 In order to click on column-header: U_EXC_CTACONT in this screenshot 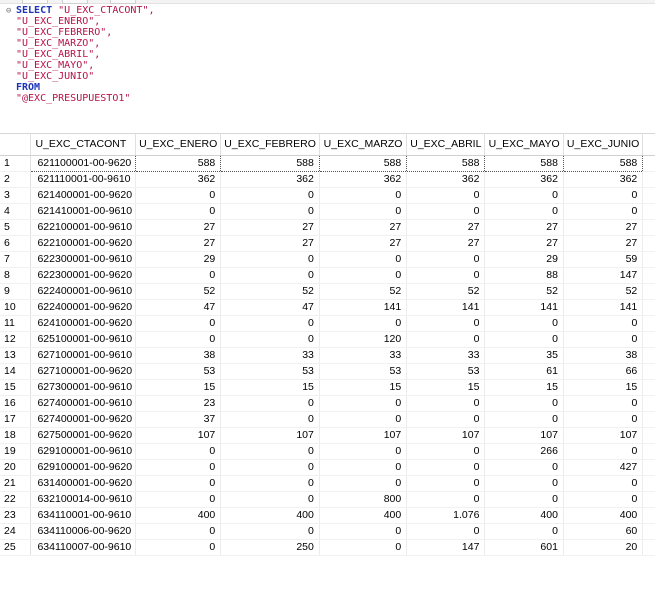, I will do `click(83, 145)`.